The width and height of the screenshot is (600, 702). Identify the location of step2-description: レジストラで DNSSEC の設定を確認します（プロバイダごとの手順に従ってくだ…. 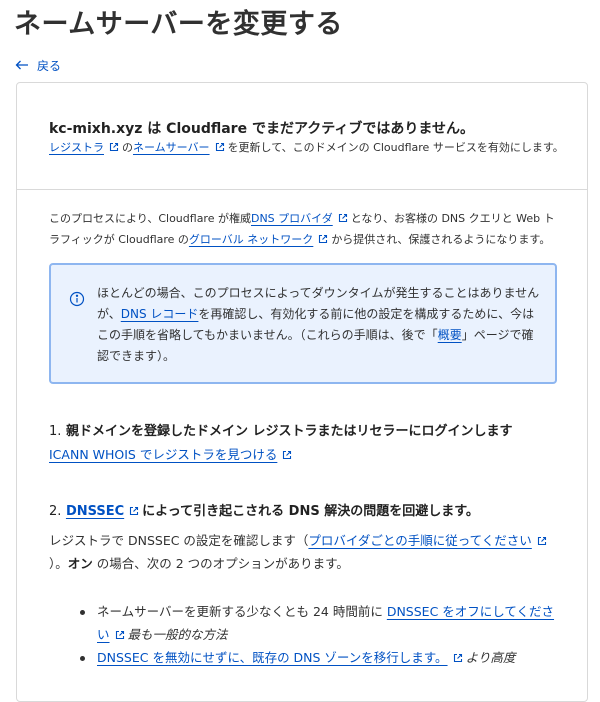
(302, 552).